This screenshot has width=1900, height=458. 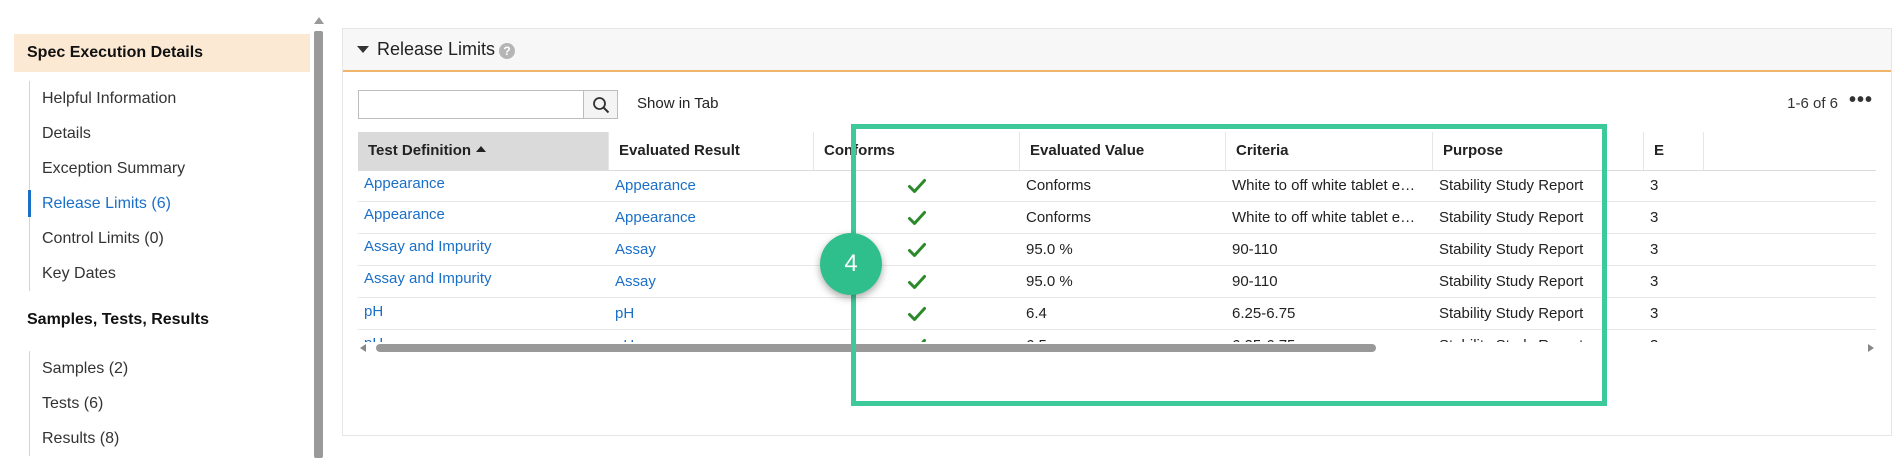 I want to click on sidebar-nav-2: Samples (2) Tests (6) Results (8), so click(x=78, y=403).